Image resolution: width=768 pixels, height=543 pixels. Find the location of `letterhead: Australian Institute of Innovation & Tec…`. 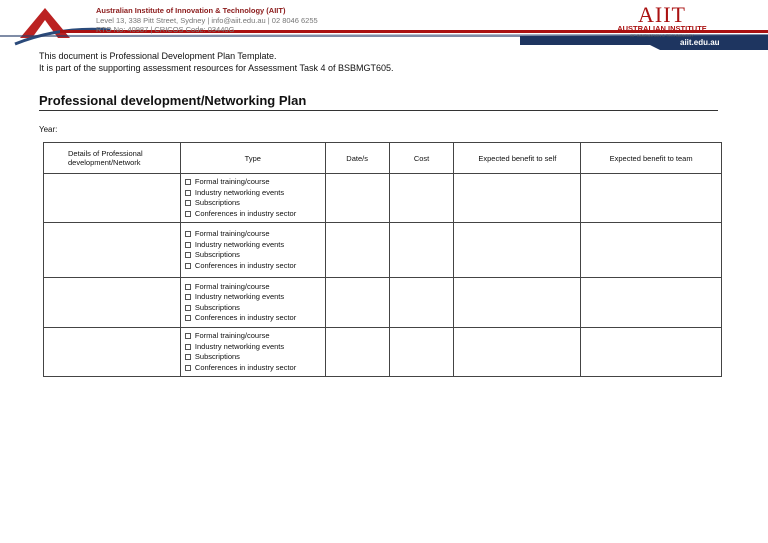

letterhead: Australian Institute of Innovation & Tec… is located at coordinates (384, 25).